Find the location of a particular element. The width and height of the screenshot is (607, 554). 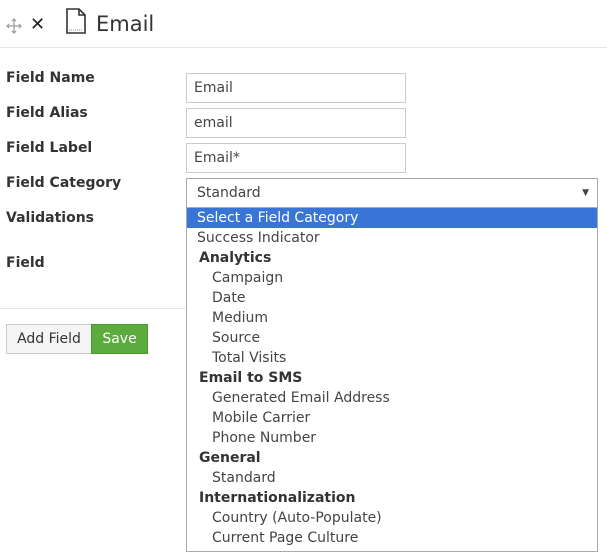

save-button: Save is located at coordinates (119, 339).